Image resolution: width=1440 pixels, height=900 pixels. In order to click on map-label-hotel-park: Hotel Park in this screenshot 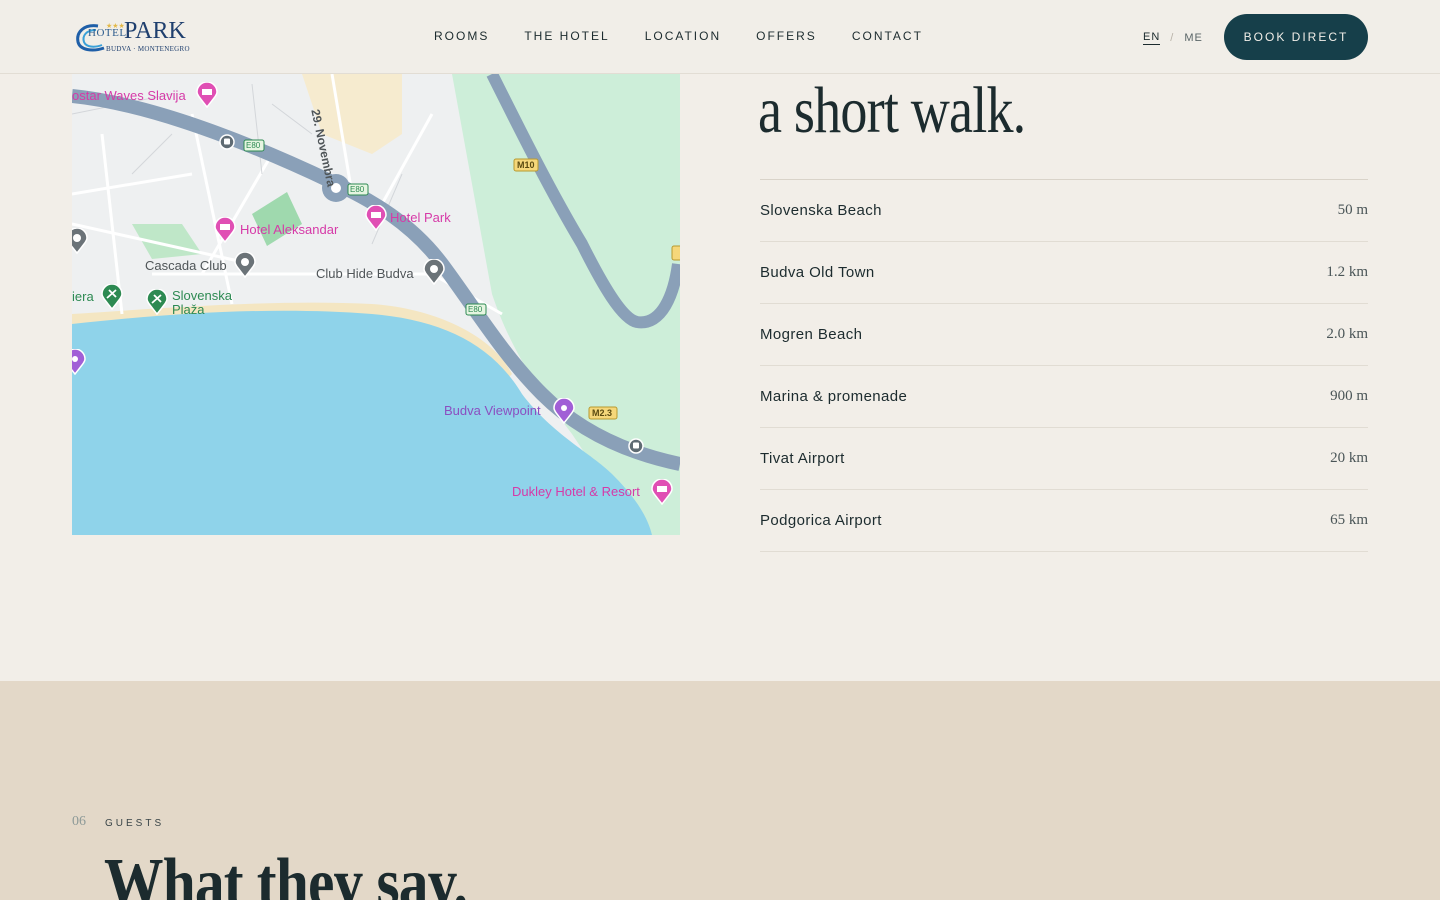, I will do `click(420, 217)`.